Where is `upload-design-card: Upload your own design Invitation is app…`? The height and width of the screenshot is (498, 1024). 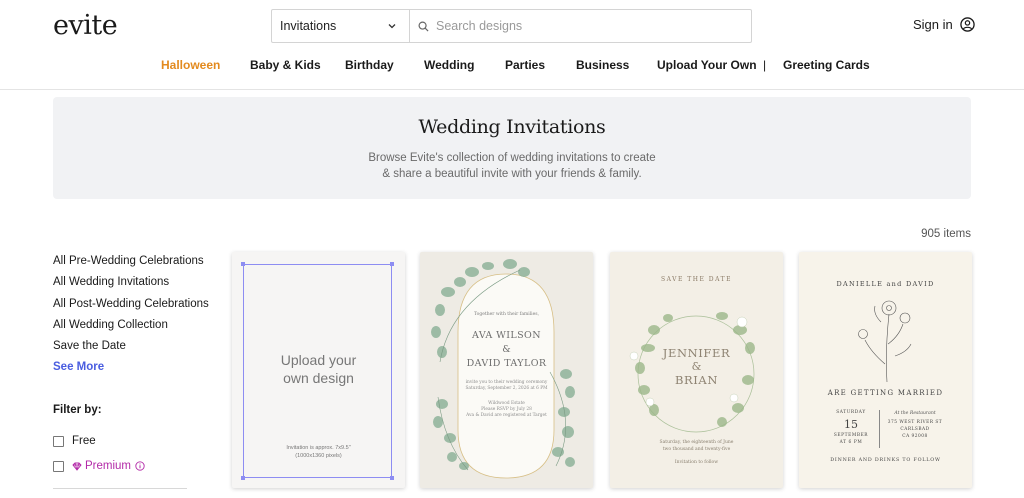 upload-design-card: Upload your own design Invitation is app… is located at coordinates (318, 370).